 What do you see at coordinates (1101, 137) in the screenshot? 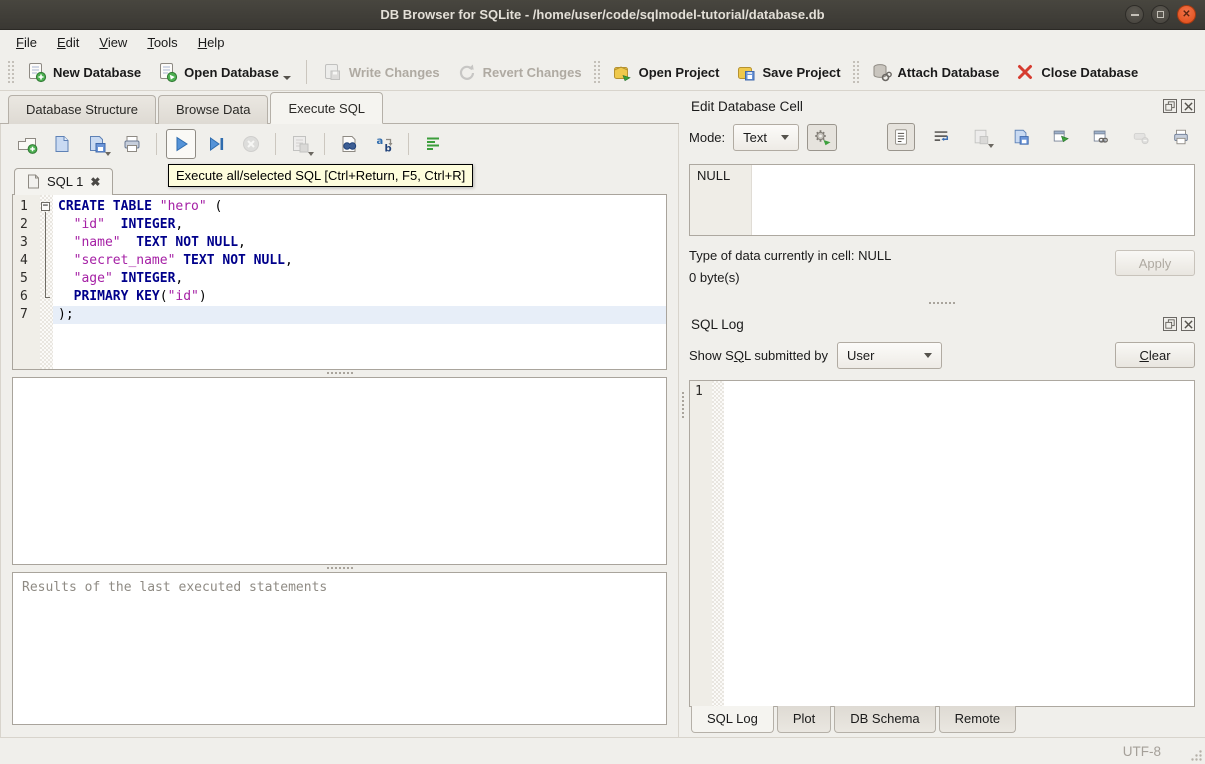
I see `open-in-app-button` at bounding box center [1101, 137].